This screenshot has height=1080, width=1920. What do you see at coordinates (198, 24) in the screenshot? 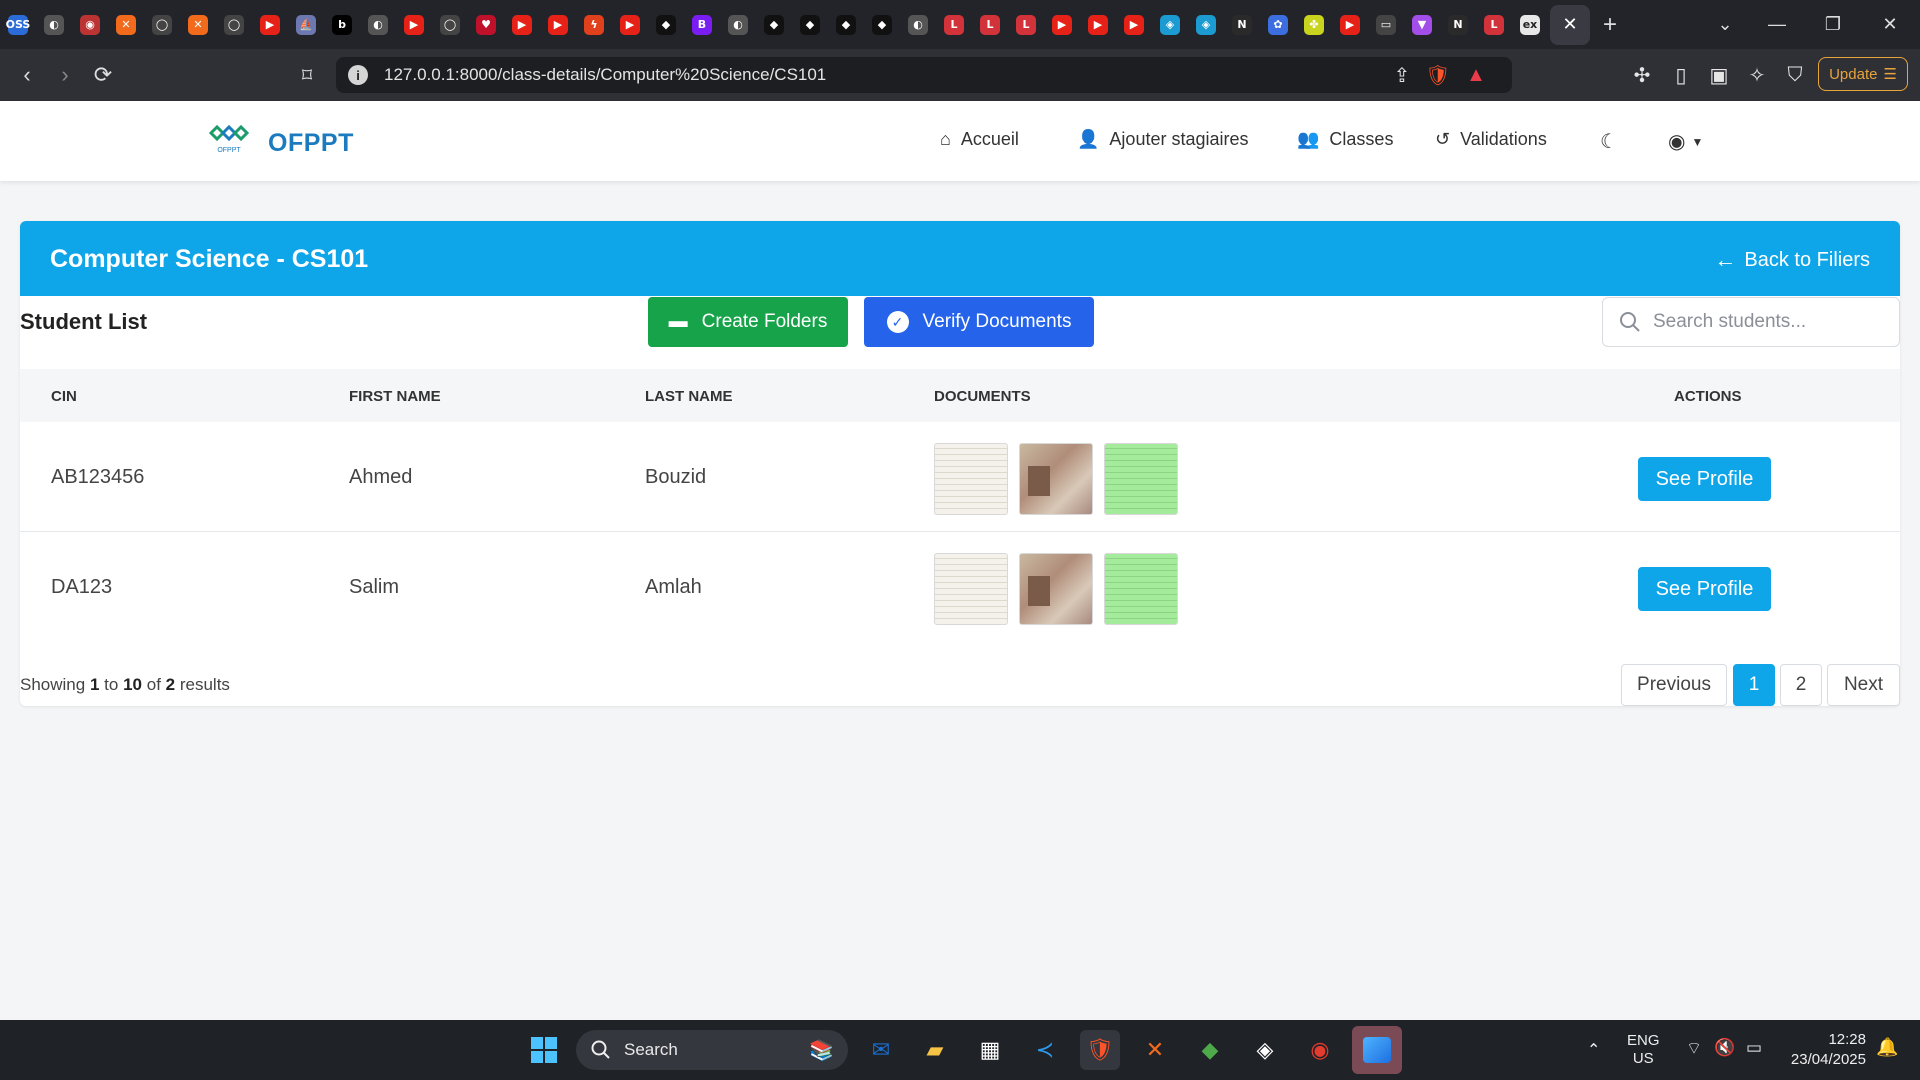
I see `xampp-tab-2-icon: ✕` at bounding box center [198, 24].